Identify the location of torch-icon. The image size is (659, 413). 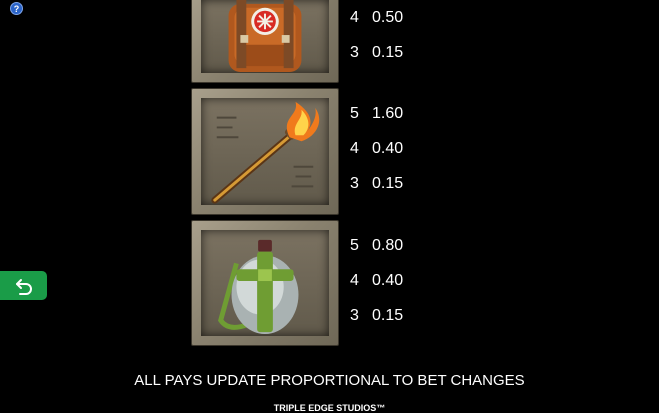
(265, 152).